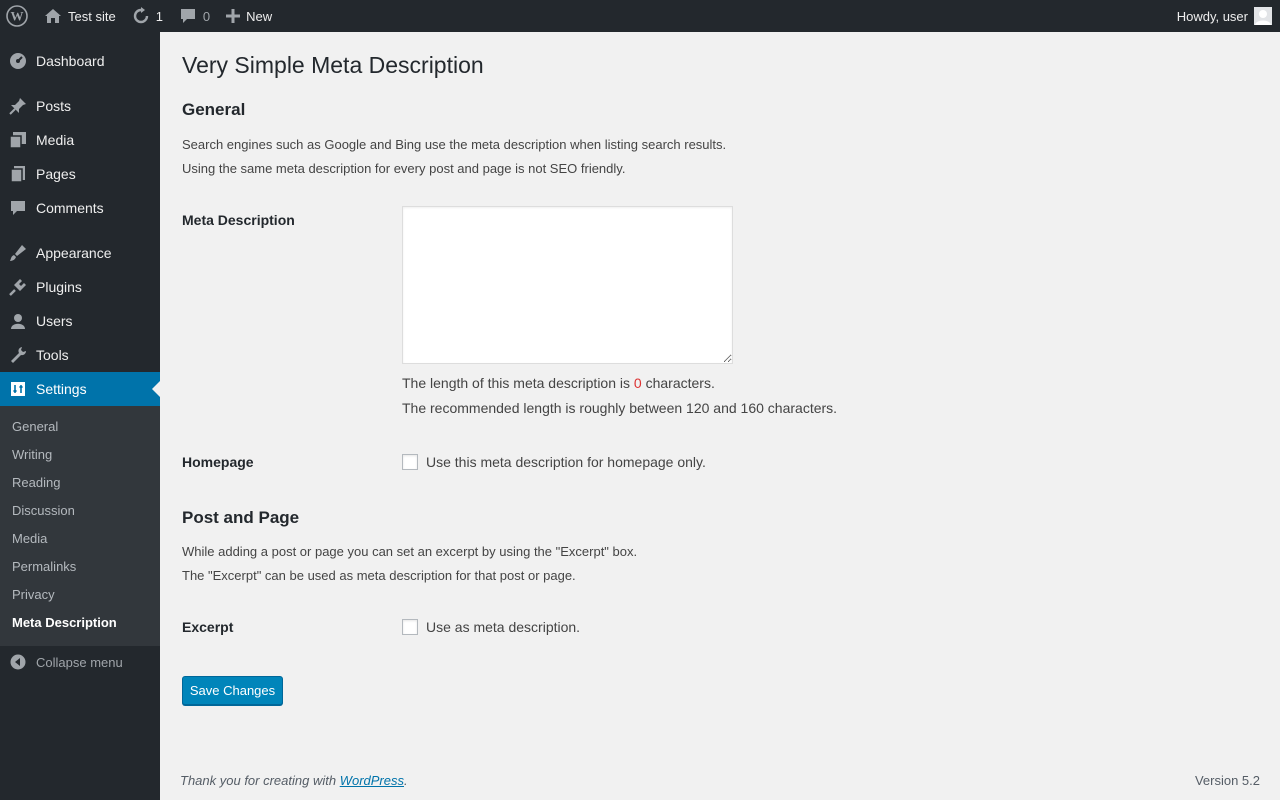 This screenshot has width=1280, height=800. What do you see at coordinates (637, 383) in the screenshot?
I see `length-count: 0` at bounding box center [637, 383].